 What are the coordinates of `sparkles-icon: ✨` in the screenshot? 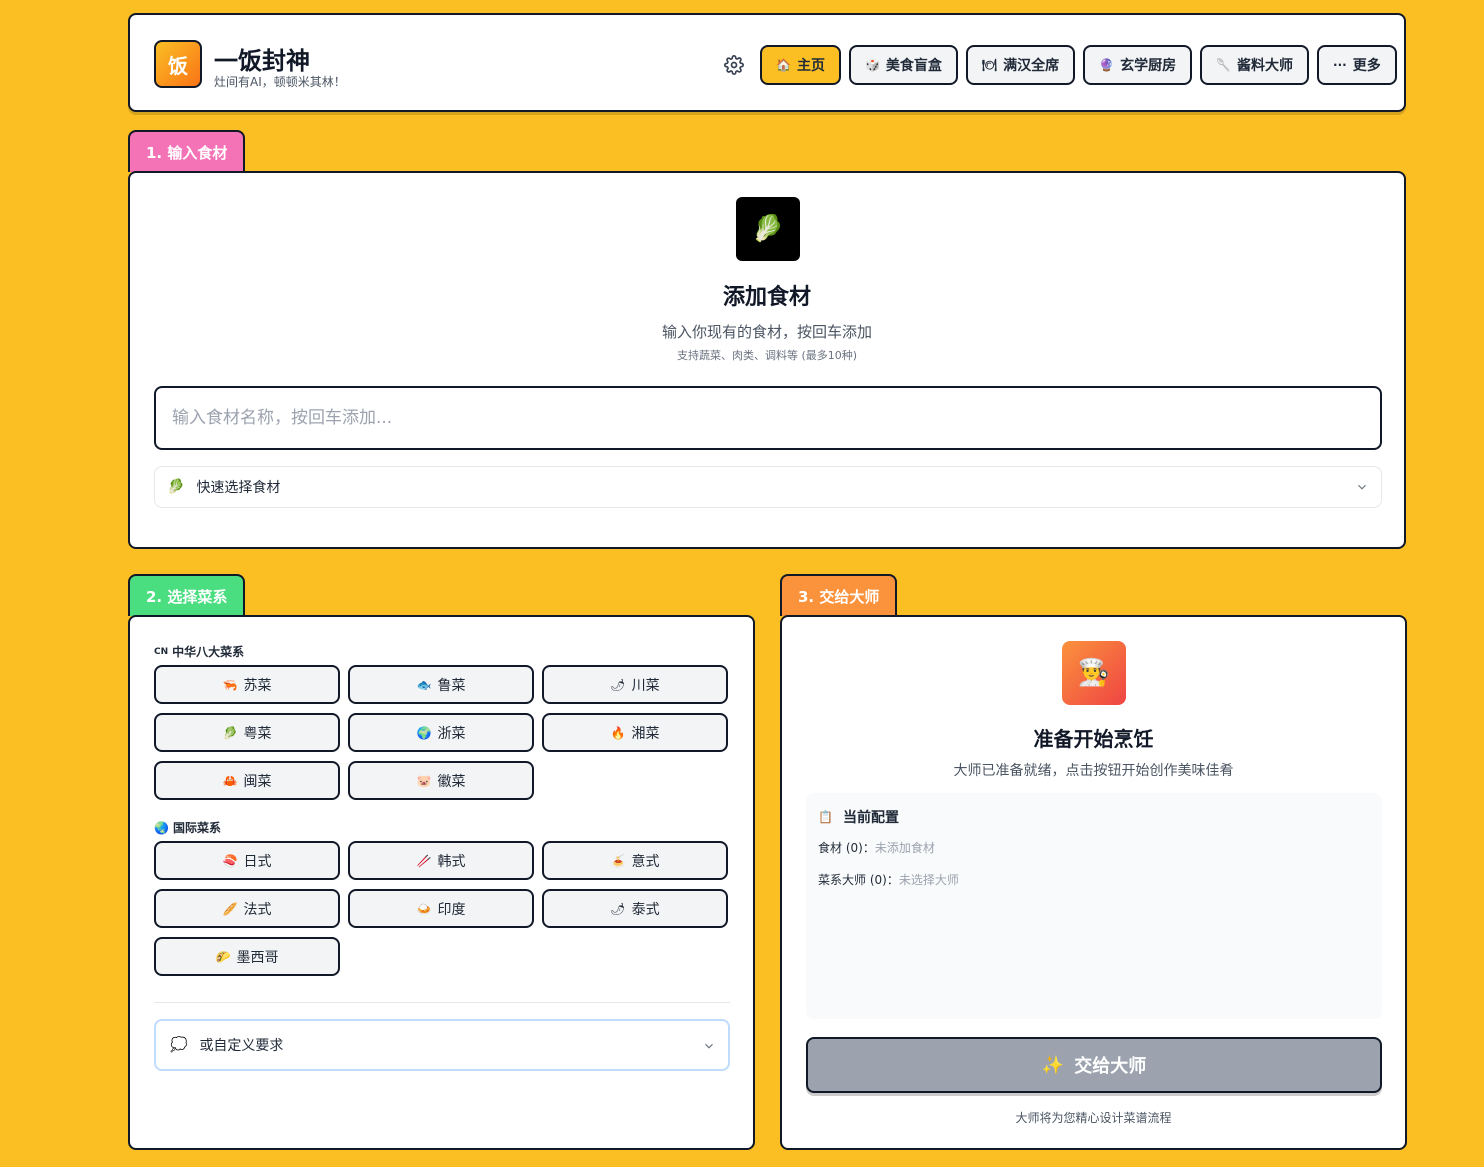 It's located at (1053, 1065).